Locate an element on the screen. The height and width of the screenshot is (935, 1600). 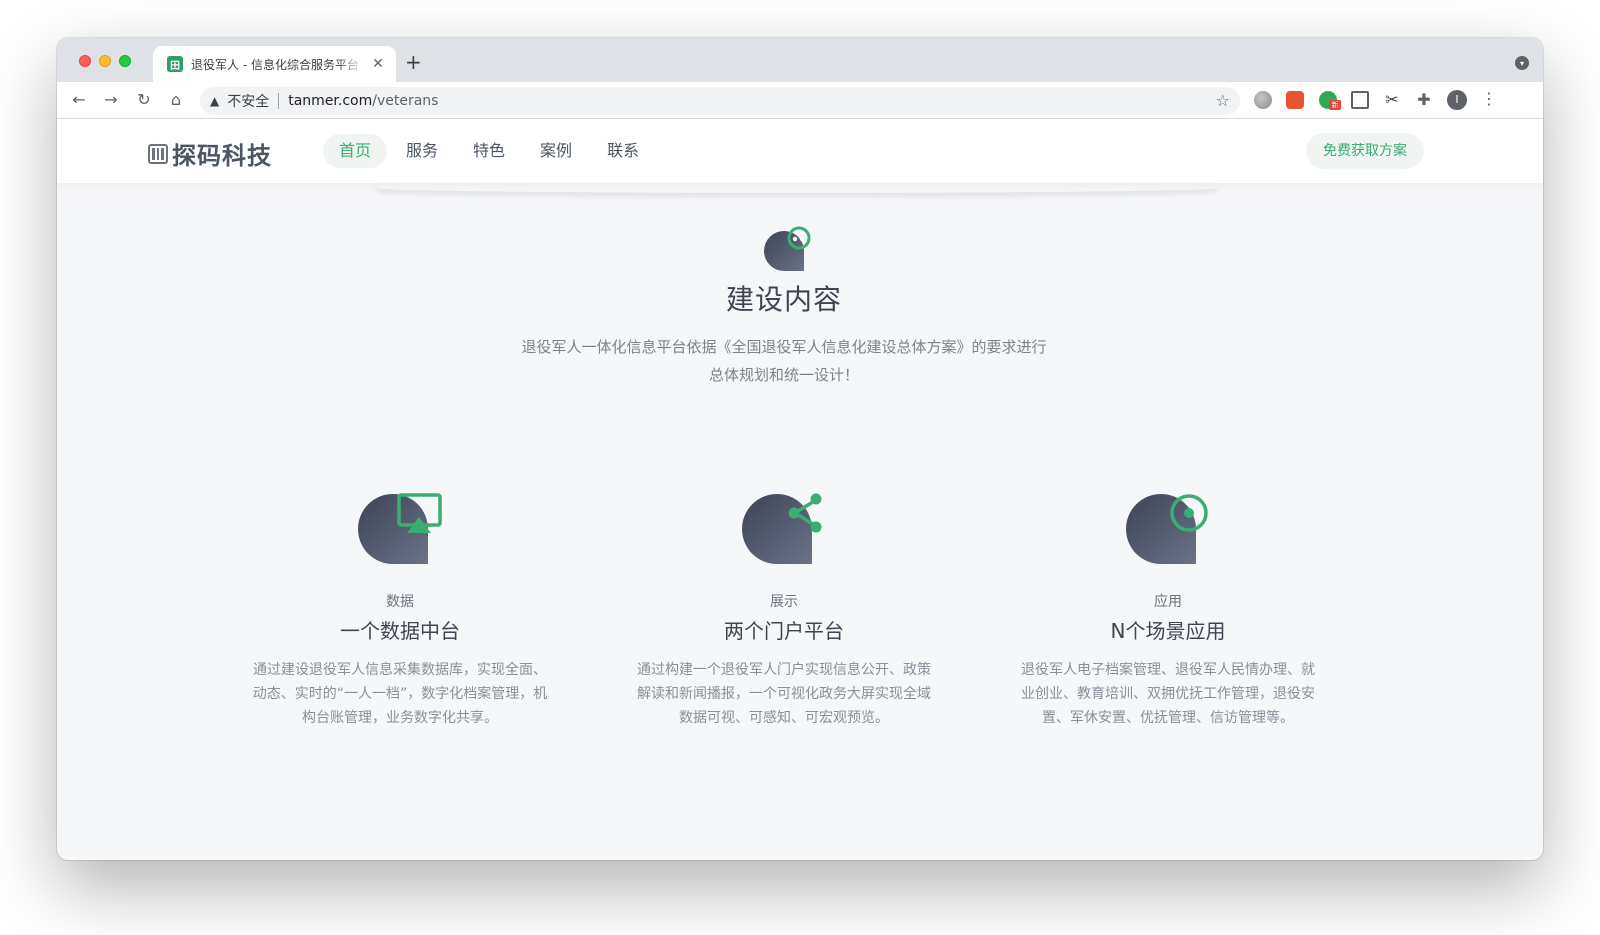
avatar: I is located at coordinates (1457, 100).